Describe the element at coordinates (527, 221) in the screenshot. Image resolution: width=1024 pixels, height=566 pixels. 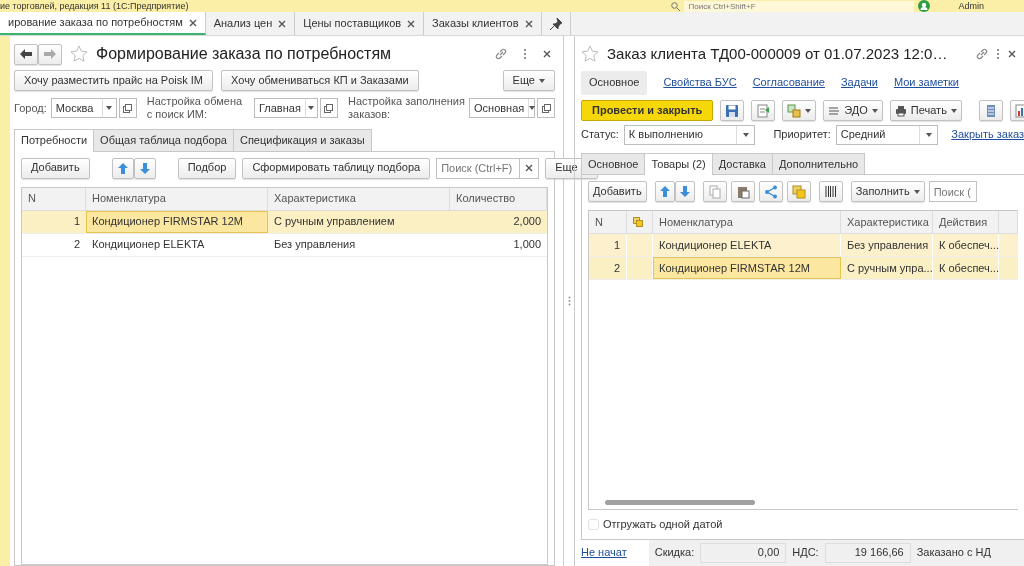
I see `table-cell-text: 2,000` at that location.